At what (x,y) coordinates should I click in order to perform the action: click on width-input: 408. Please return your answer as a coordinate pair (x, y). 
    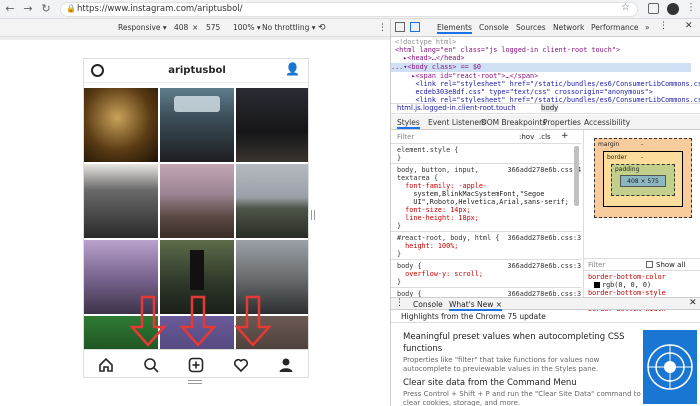
    Looking at the image, I should click on (181, 27).